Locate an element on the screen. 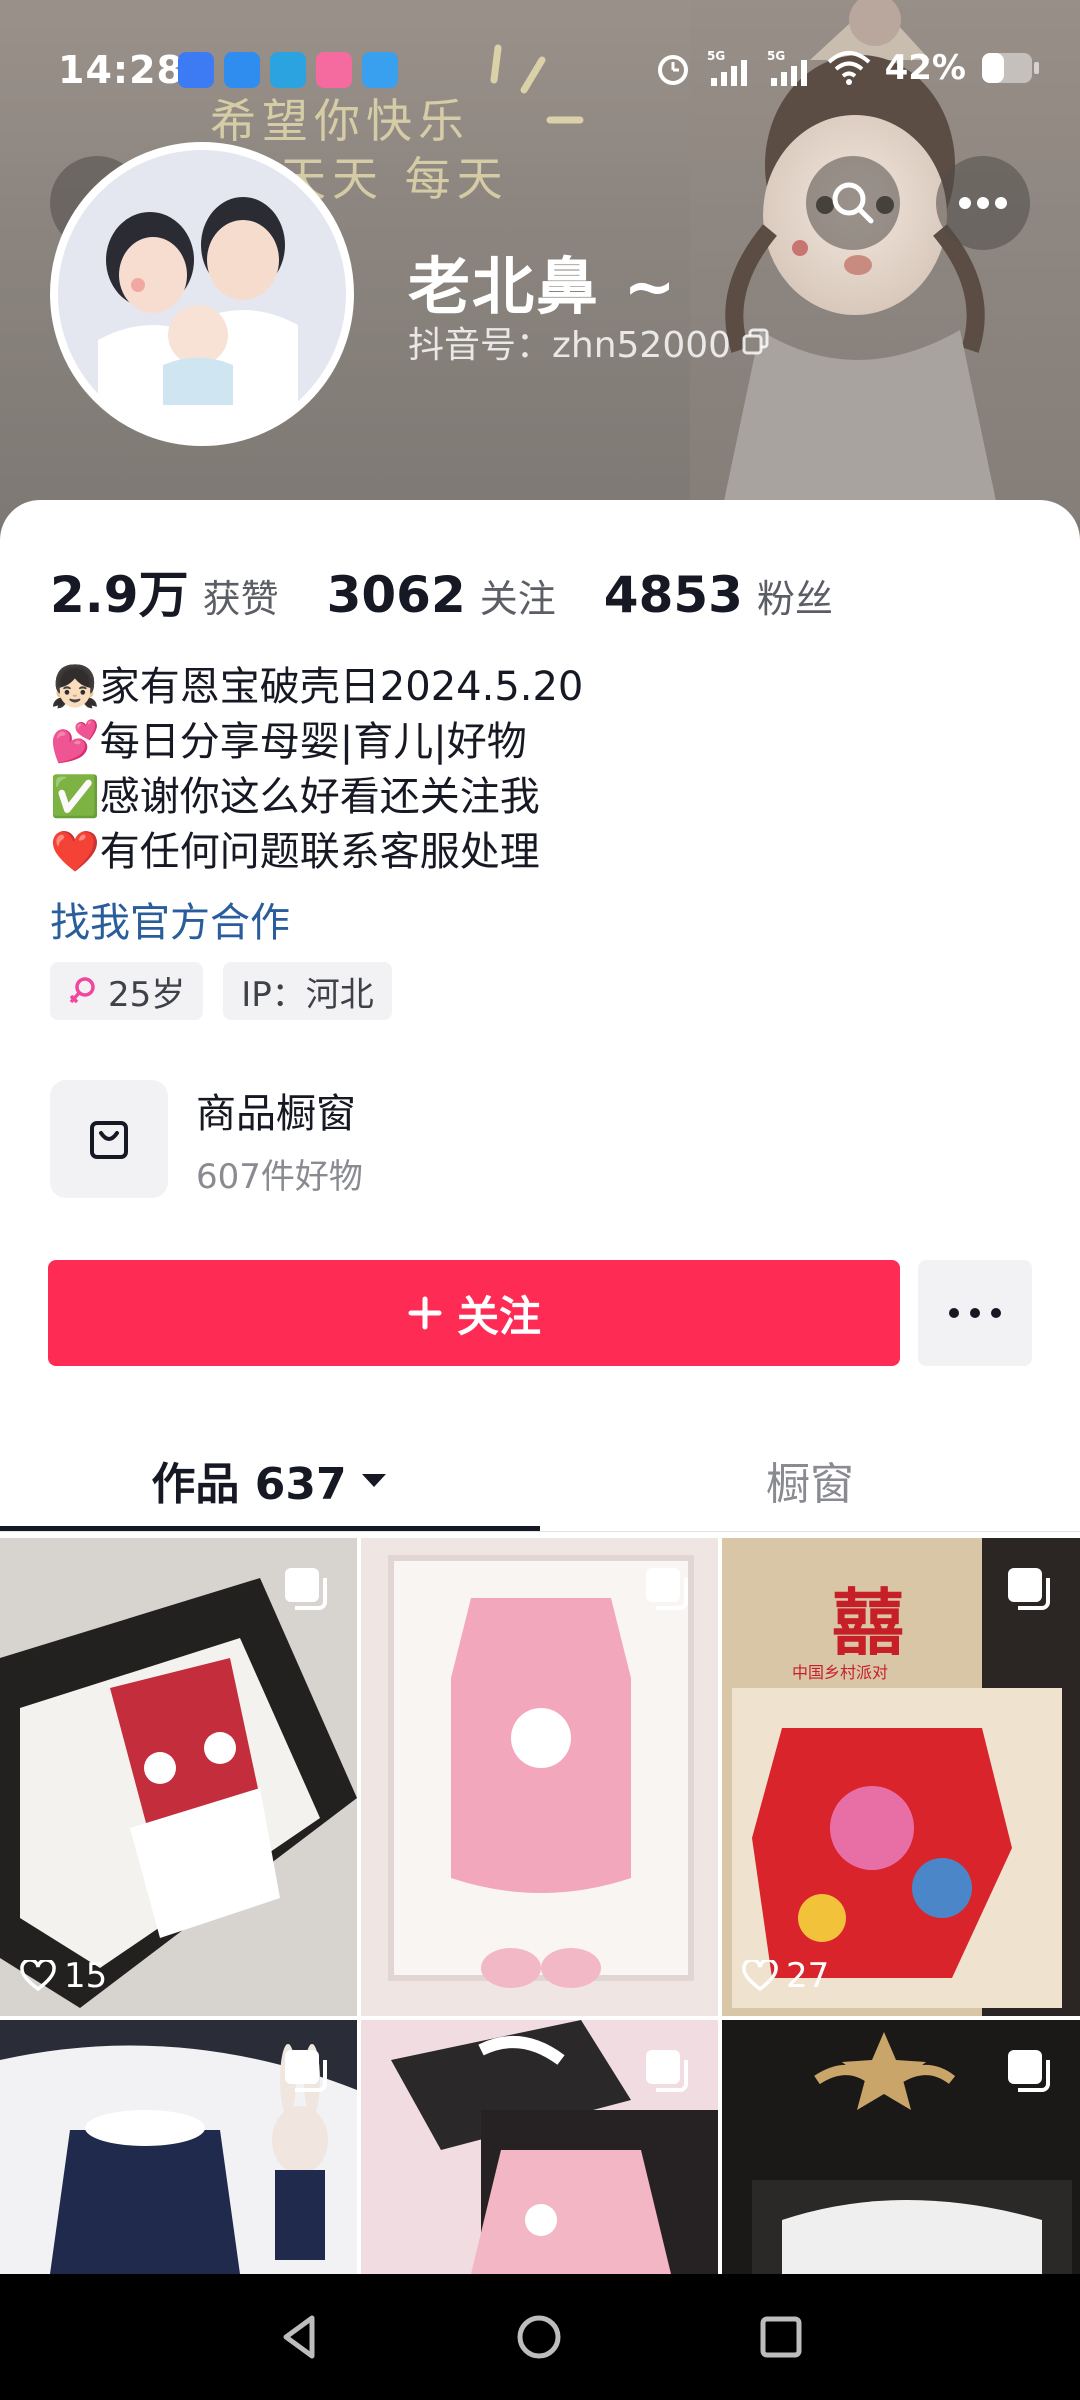 The width and height of the screenshot is (1080, 2400). avatar-image is located at coordinates (202, 294).